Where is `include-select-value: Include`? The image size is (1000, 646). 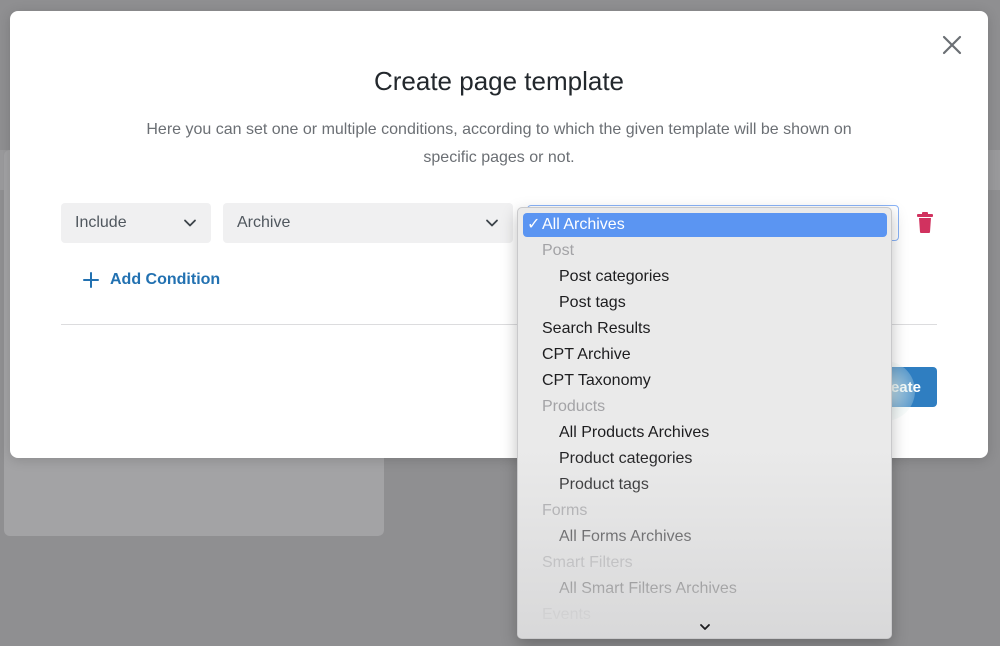 include-select-value: Include is located at coordinates (101, 222).